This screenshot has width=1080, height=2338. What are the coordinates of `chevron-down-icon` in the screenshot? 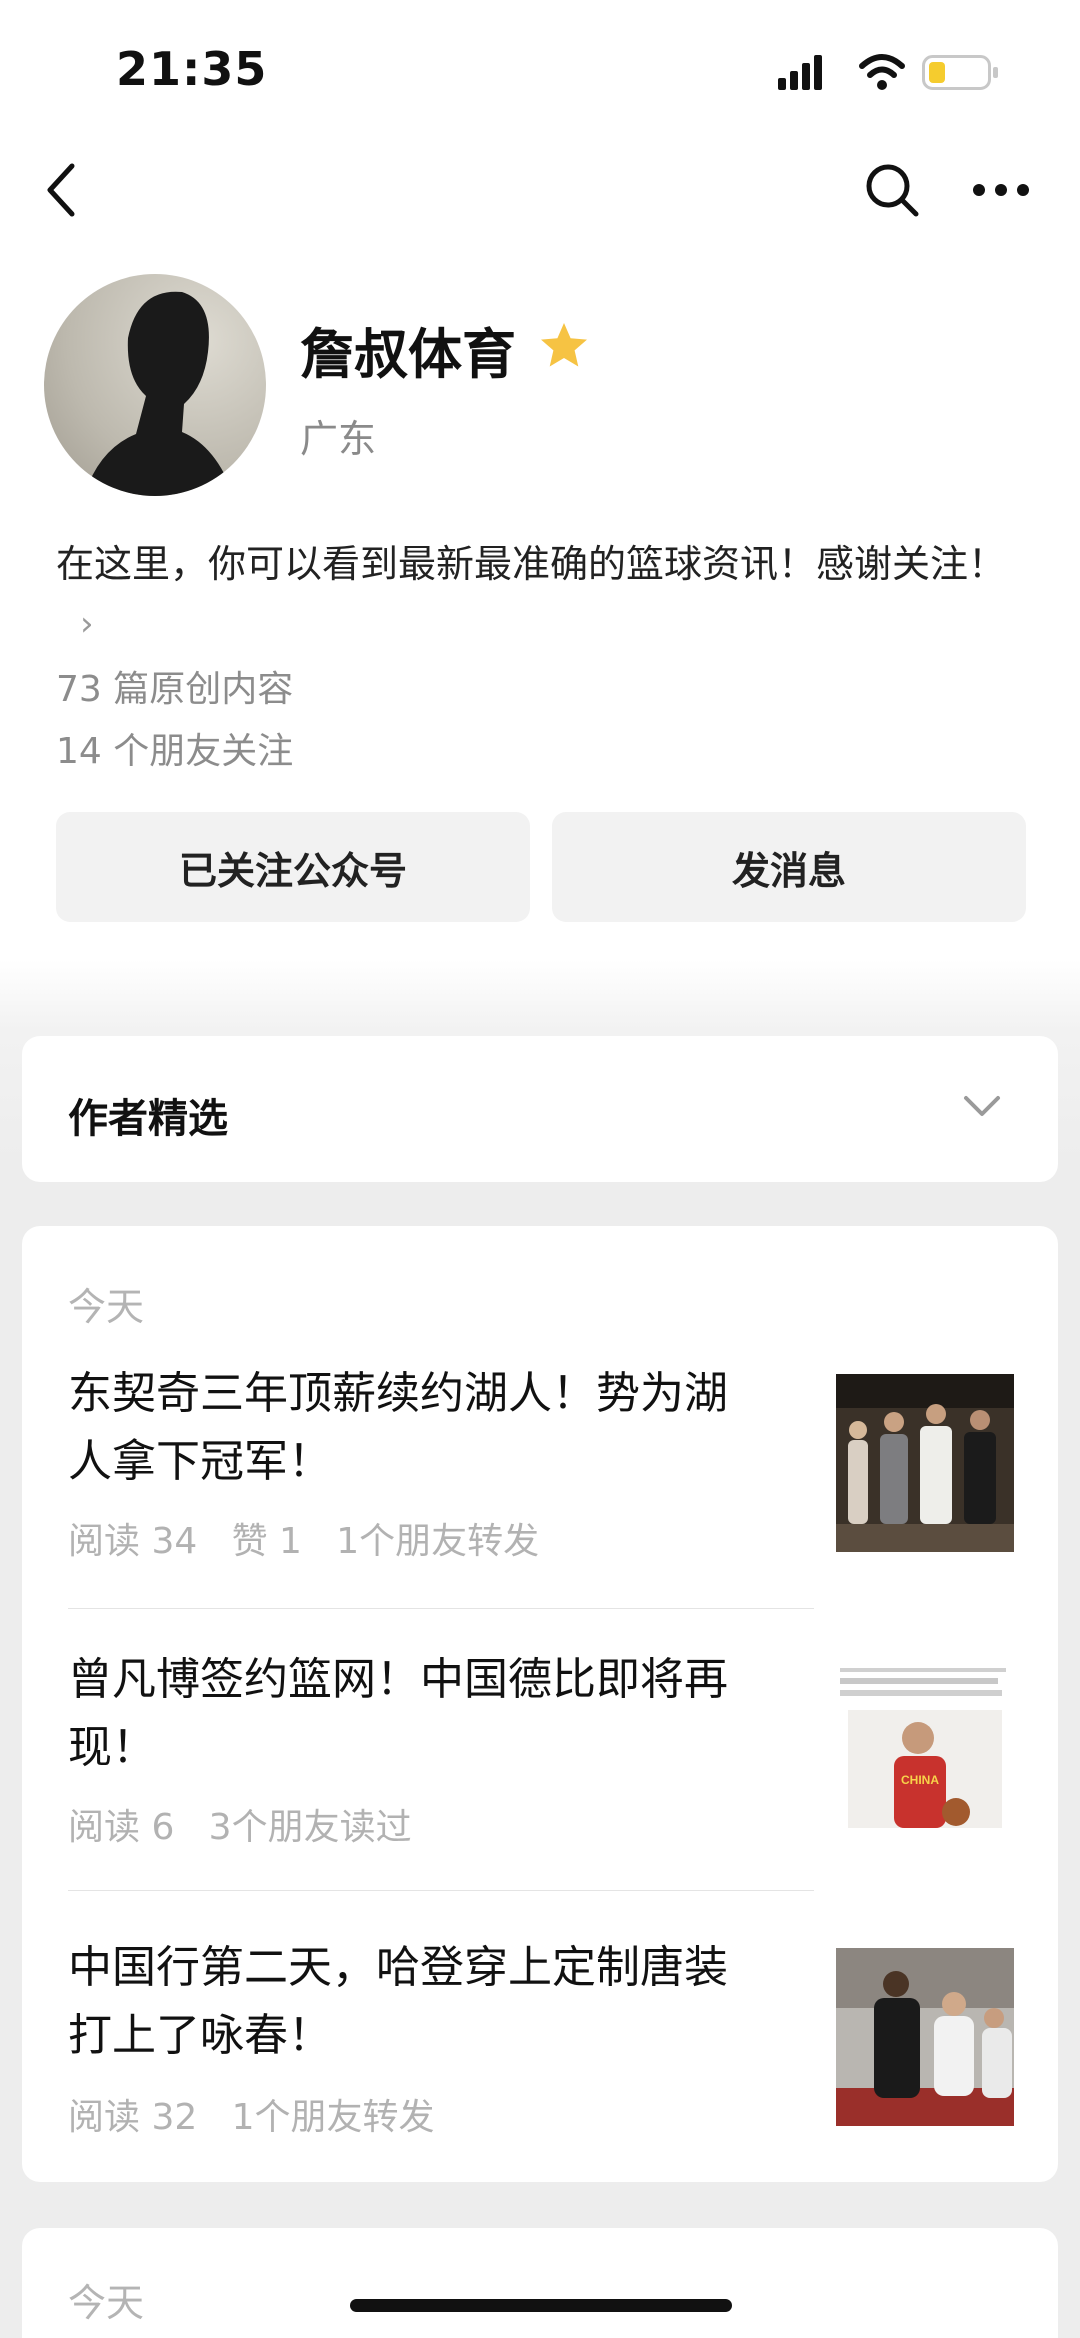 It's located at (982, 1106).